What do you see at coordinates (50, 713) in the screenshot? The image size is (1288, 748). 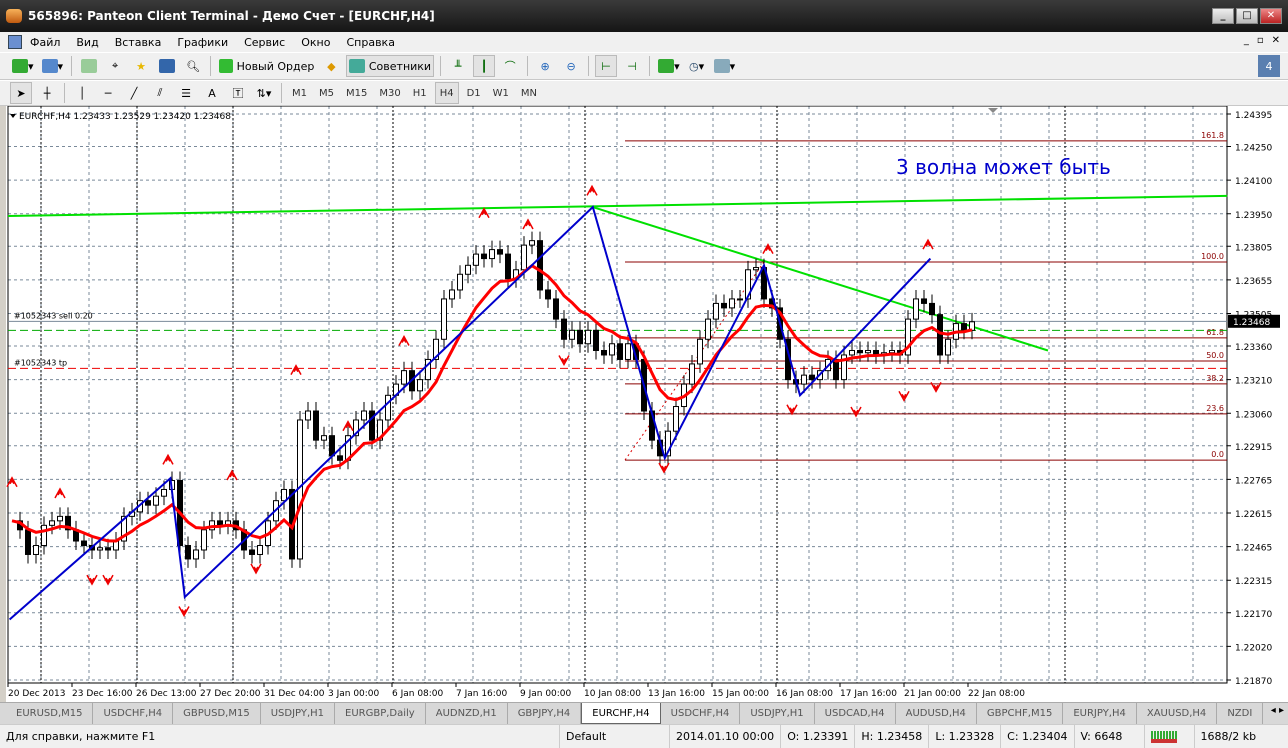 I see `chart-tab: EURUSD,M15` at bounding box center [50, 713].